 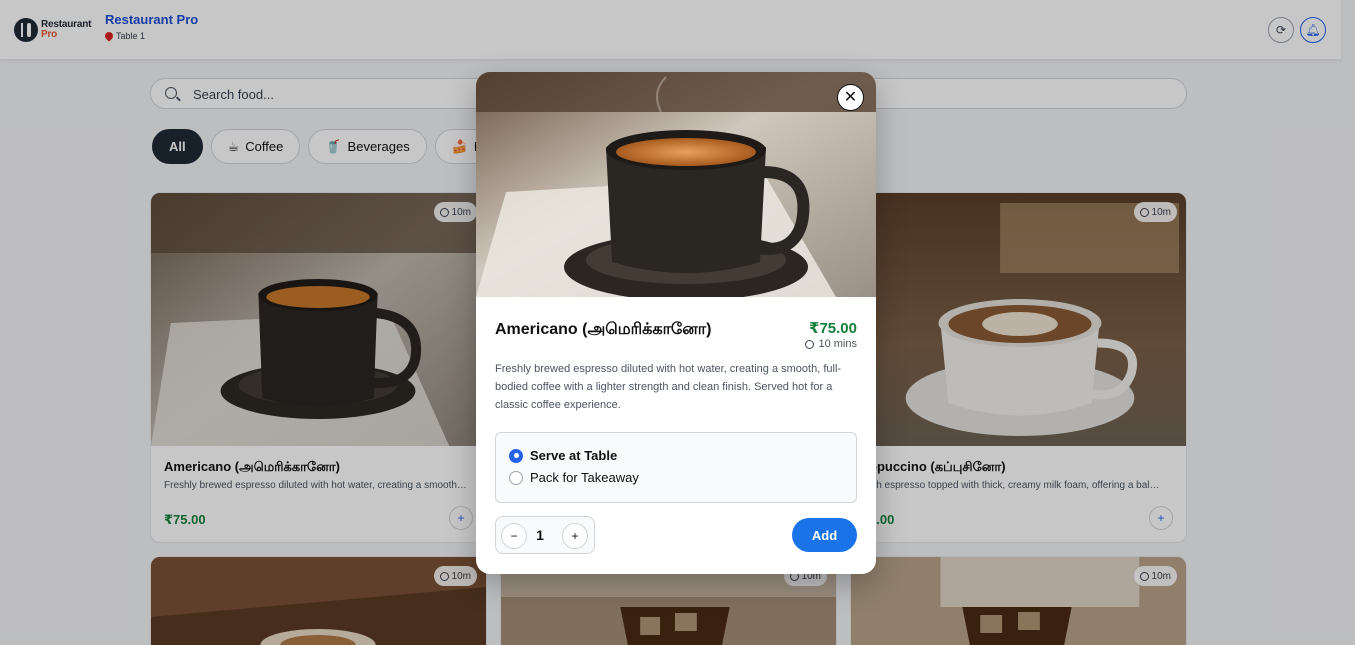 What do you see at coordinates (810, 344) in the screenshot?
I see `clock-icon` at bounding box center [810, 344].